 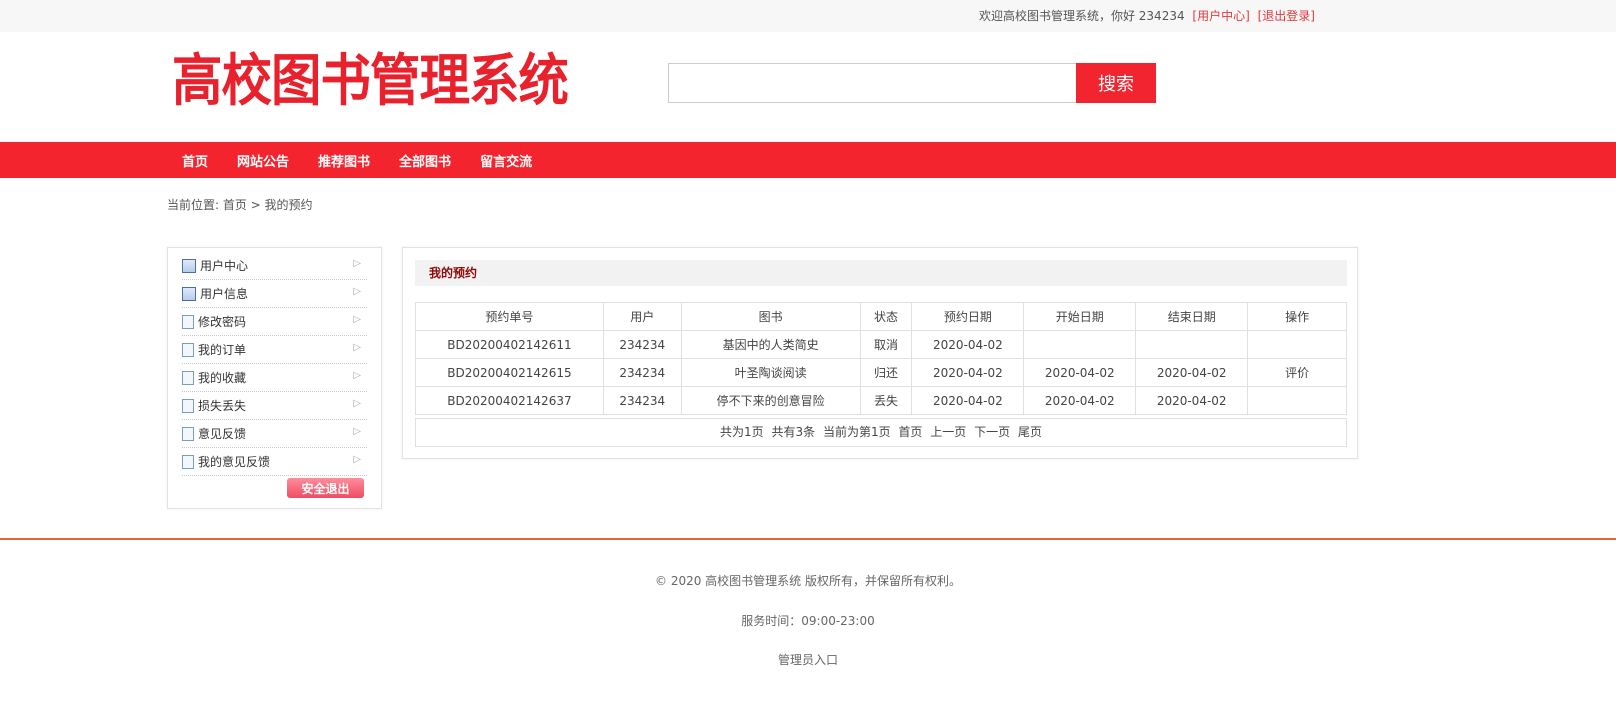 What do you see at coordinates (325, 488) in the screenshot?
I see `safe-logout-button: 安全退出` at bounding box center [325, 488].